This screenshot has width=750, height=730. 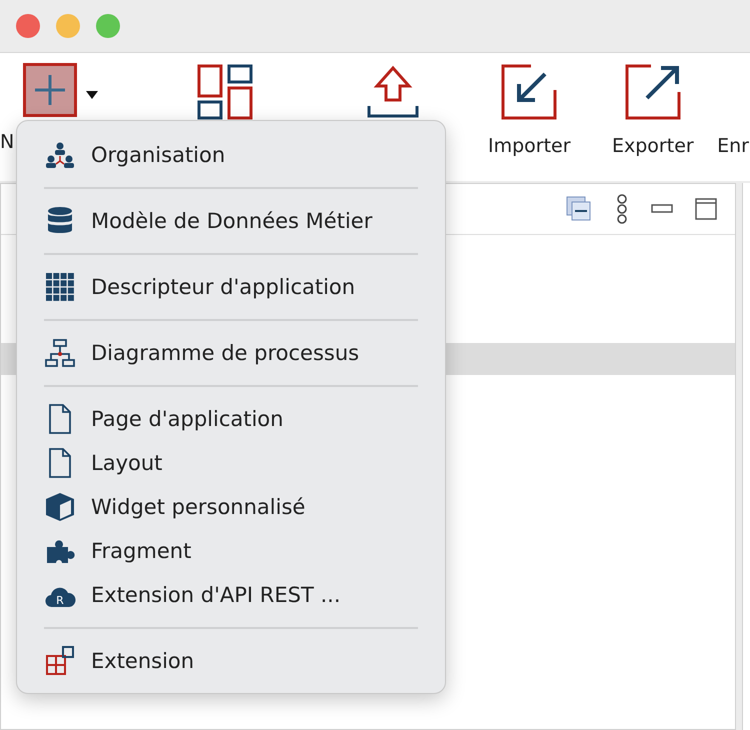 I want to click on grid-icon, so click(x=60, y=287).